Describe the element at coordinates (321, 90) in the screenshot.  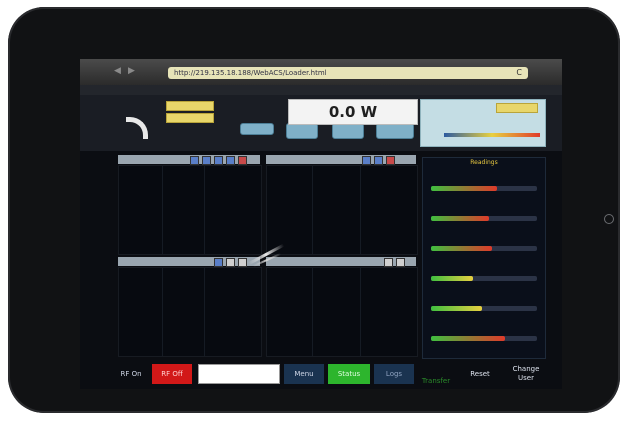
I see `menu-strip` at that location.